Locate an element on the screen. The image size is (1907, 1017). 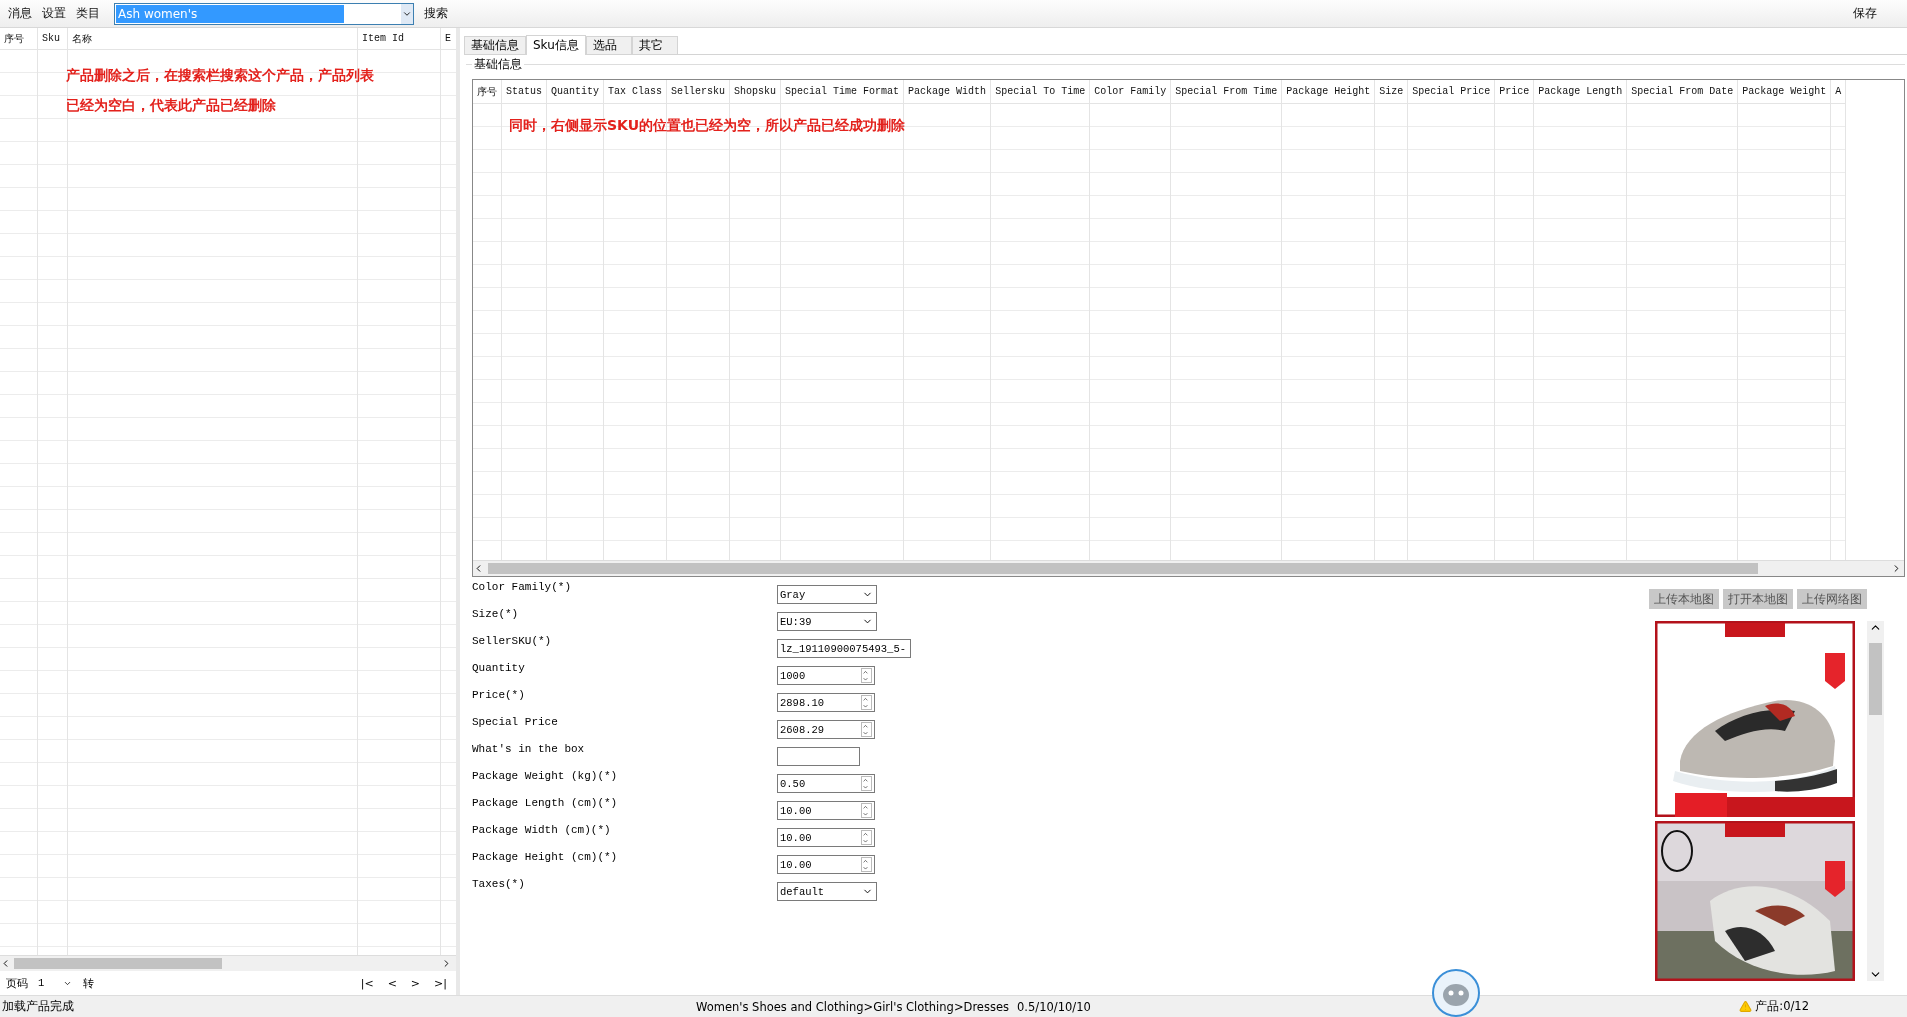
dimensions-text: 0.5/10/10/10 is located at coordinates (1054, 1006).